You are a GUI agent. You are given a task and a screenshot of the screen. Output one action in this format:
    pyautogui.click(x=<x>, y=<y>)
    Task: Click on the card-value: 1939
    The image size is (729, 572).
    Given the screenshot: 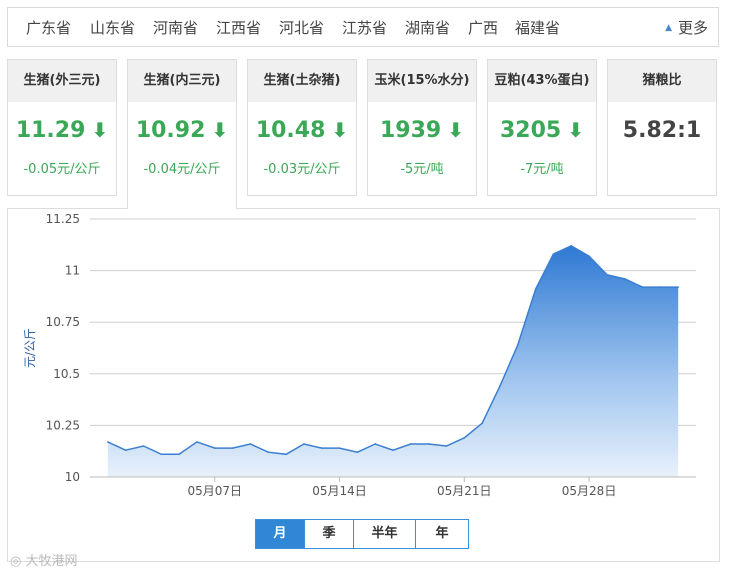 What is the action you would take?
    pyautogui.click(x=411, y=130)
    